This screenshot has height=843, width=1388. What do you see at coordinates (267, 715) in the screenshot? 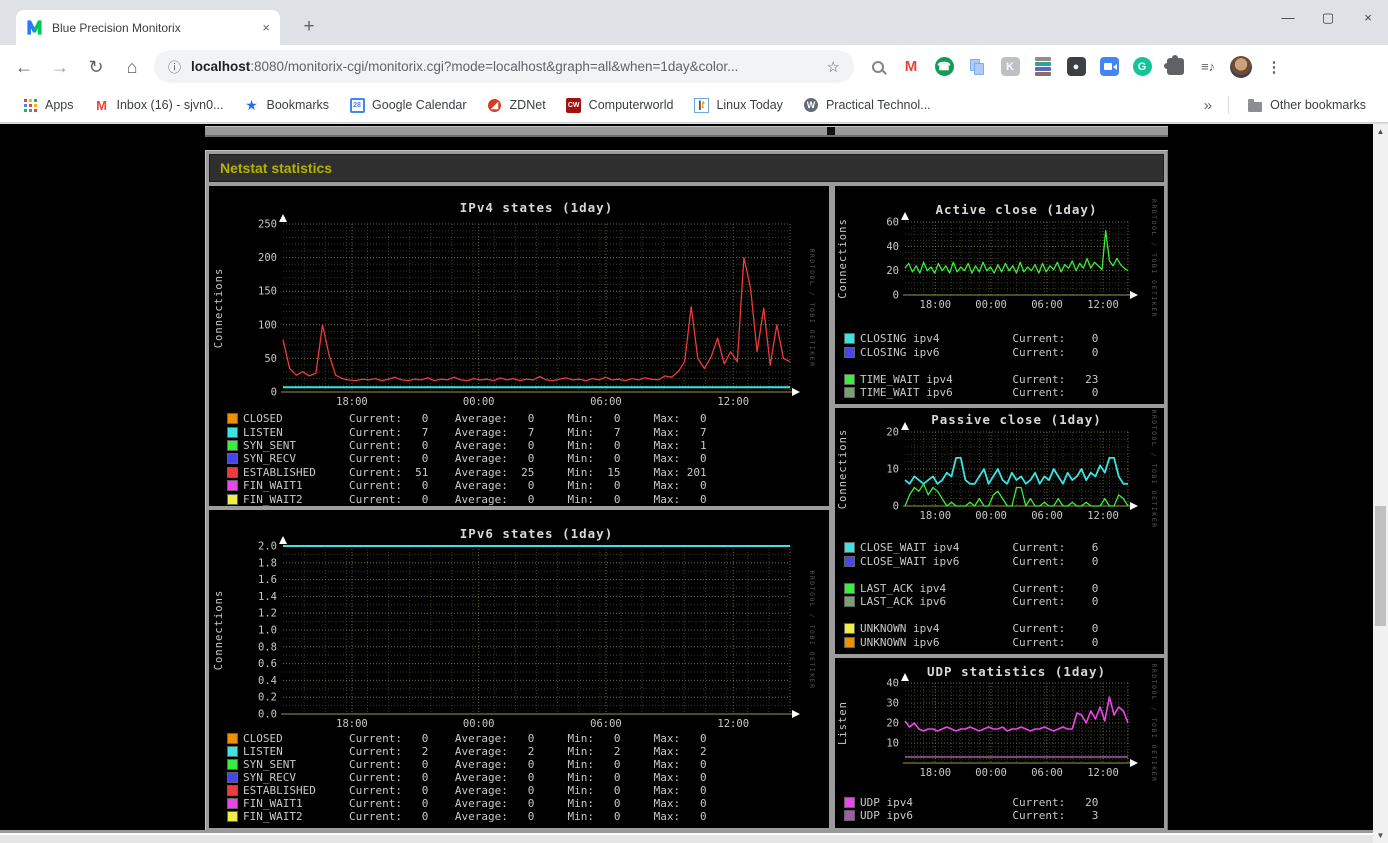
I see `svg-text: 0.0` at bounding box center [267, 715].